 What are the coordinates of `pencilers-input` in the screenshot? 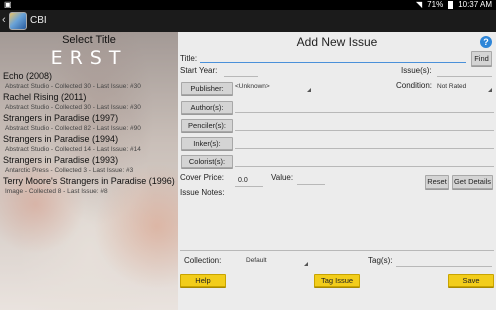 It's located at (364, 130).